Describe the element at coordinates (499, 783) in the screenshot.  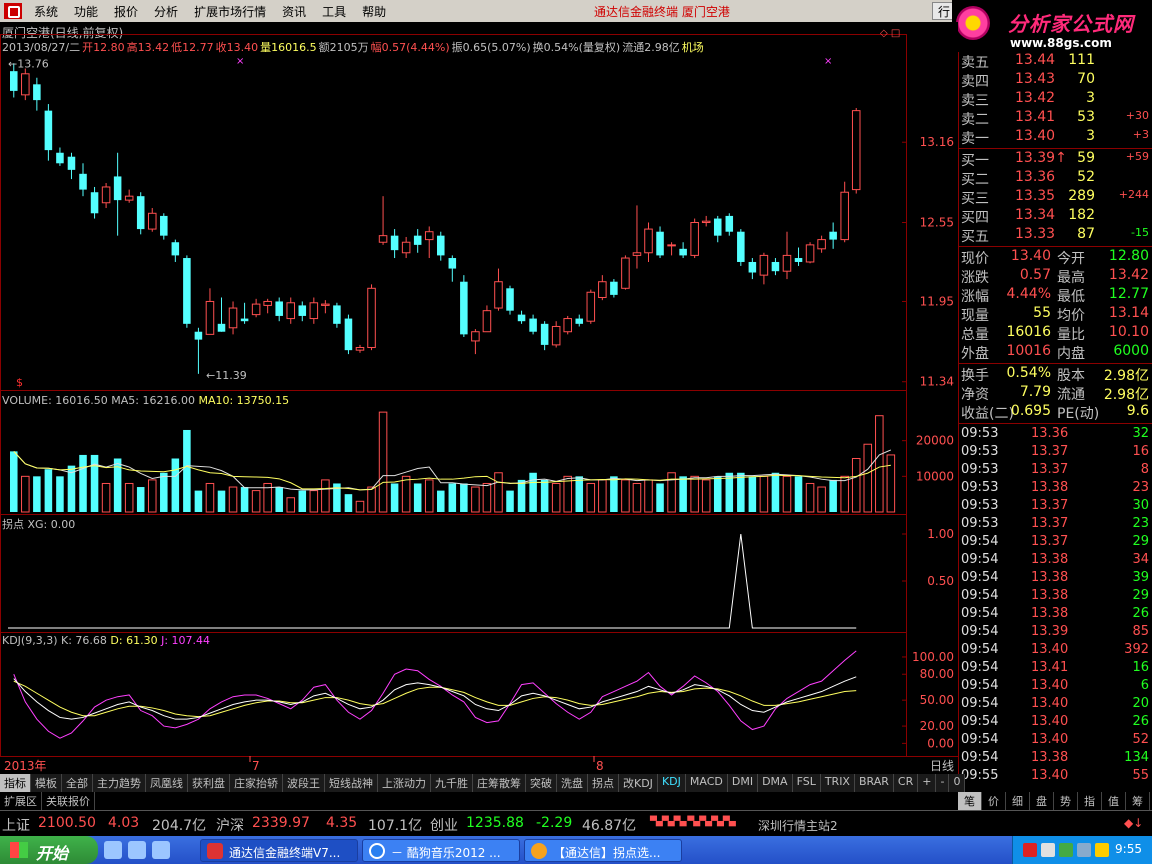
I see `indicator-tab: 庄筹散筹` at that location.